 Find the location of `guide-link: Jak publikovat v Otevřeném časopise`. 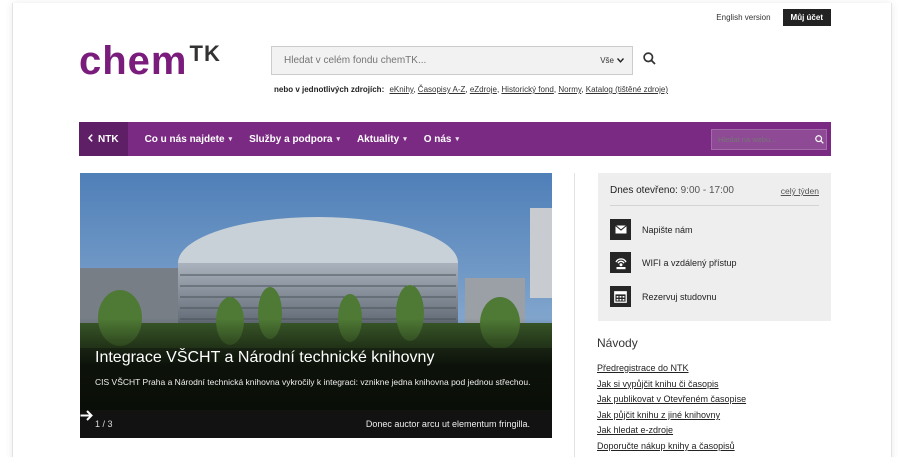

guide-link: Jak publikovat v Otevřeném časopise is located at coordinates (671, 399).